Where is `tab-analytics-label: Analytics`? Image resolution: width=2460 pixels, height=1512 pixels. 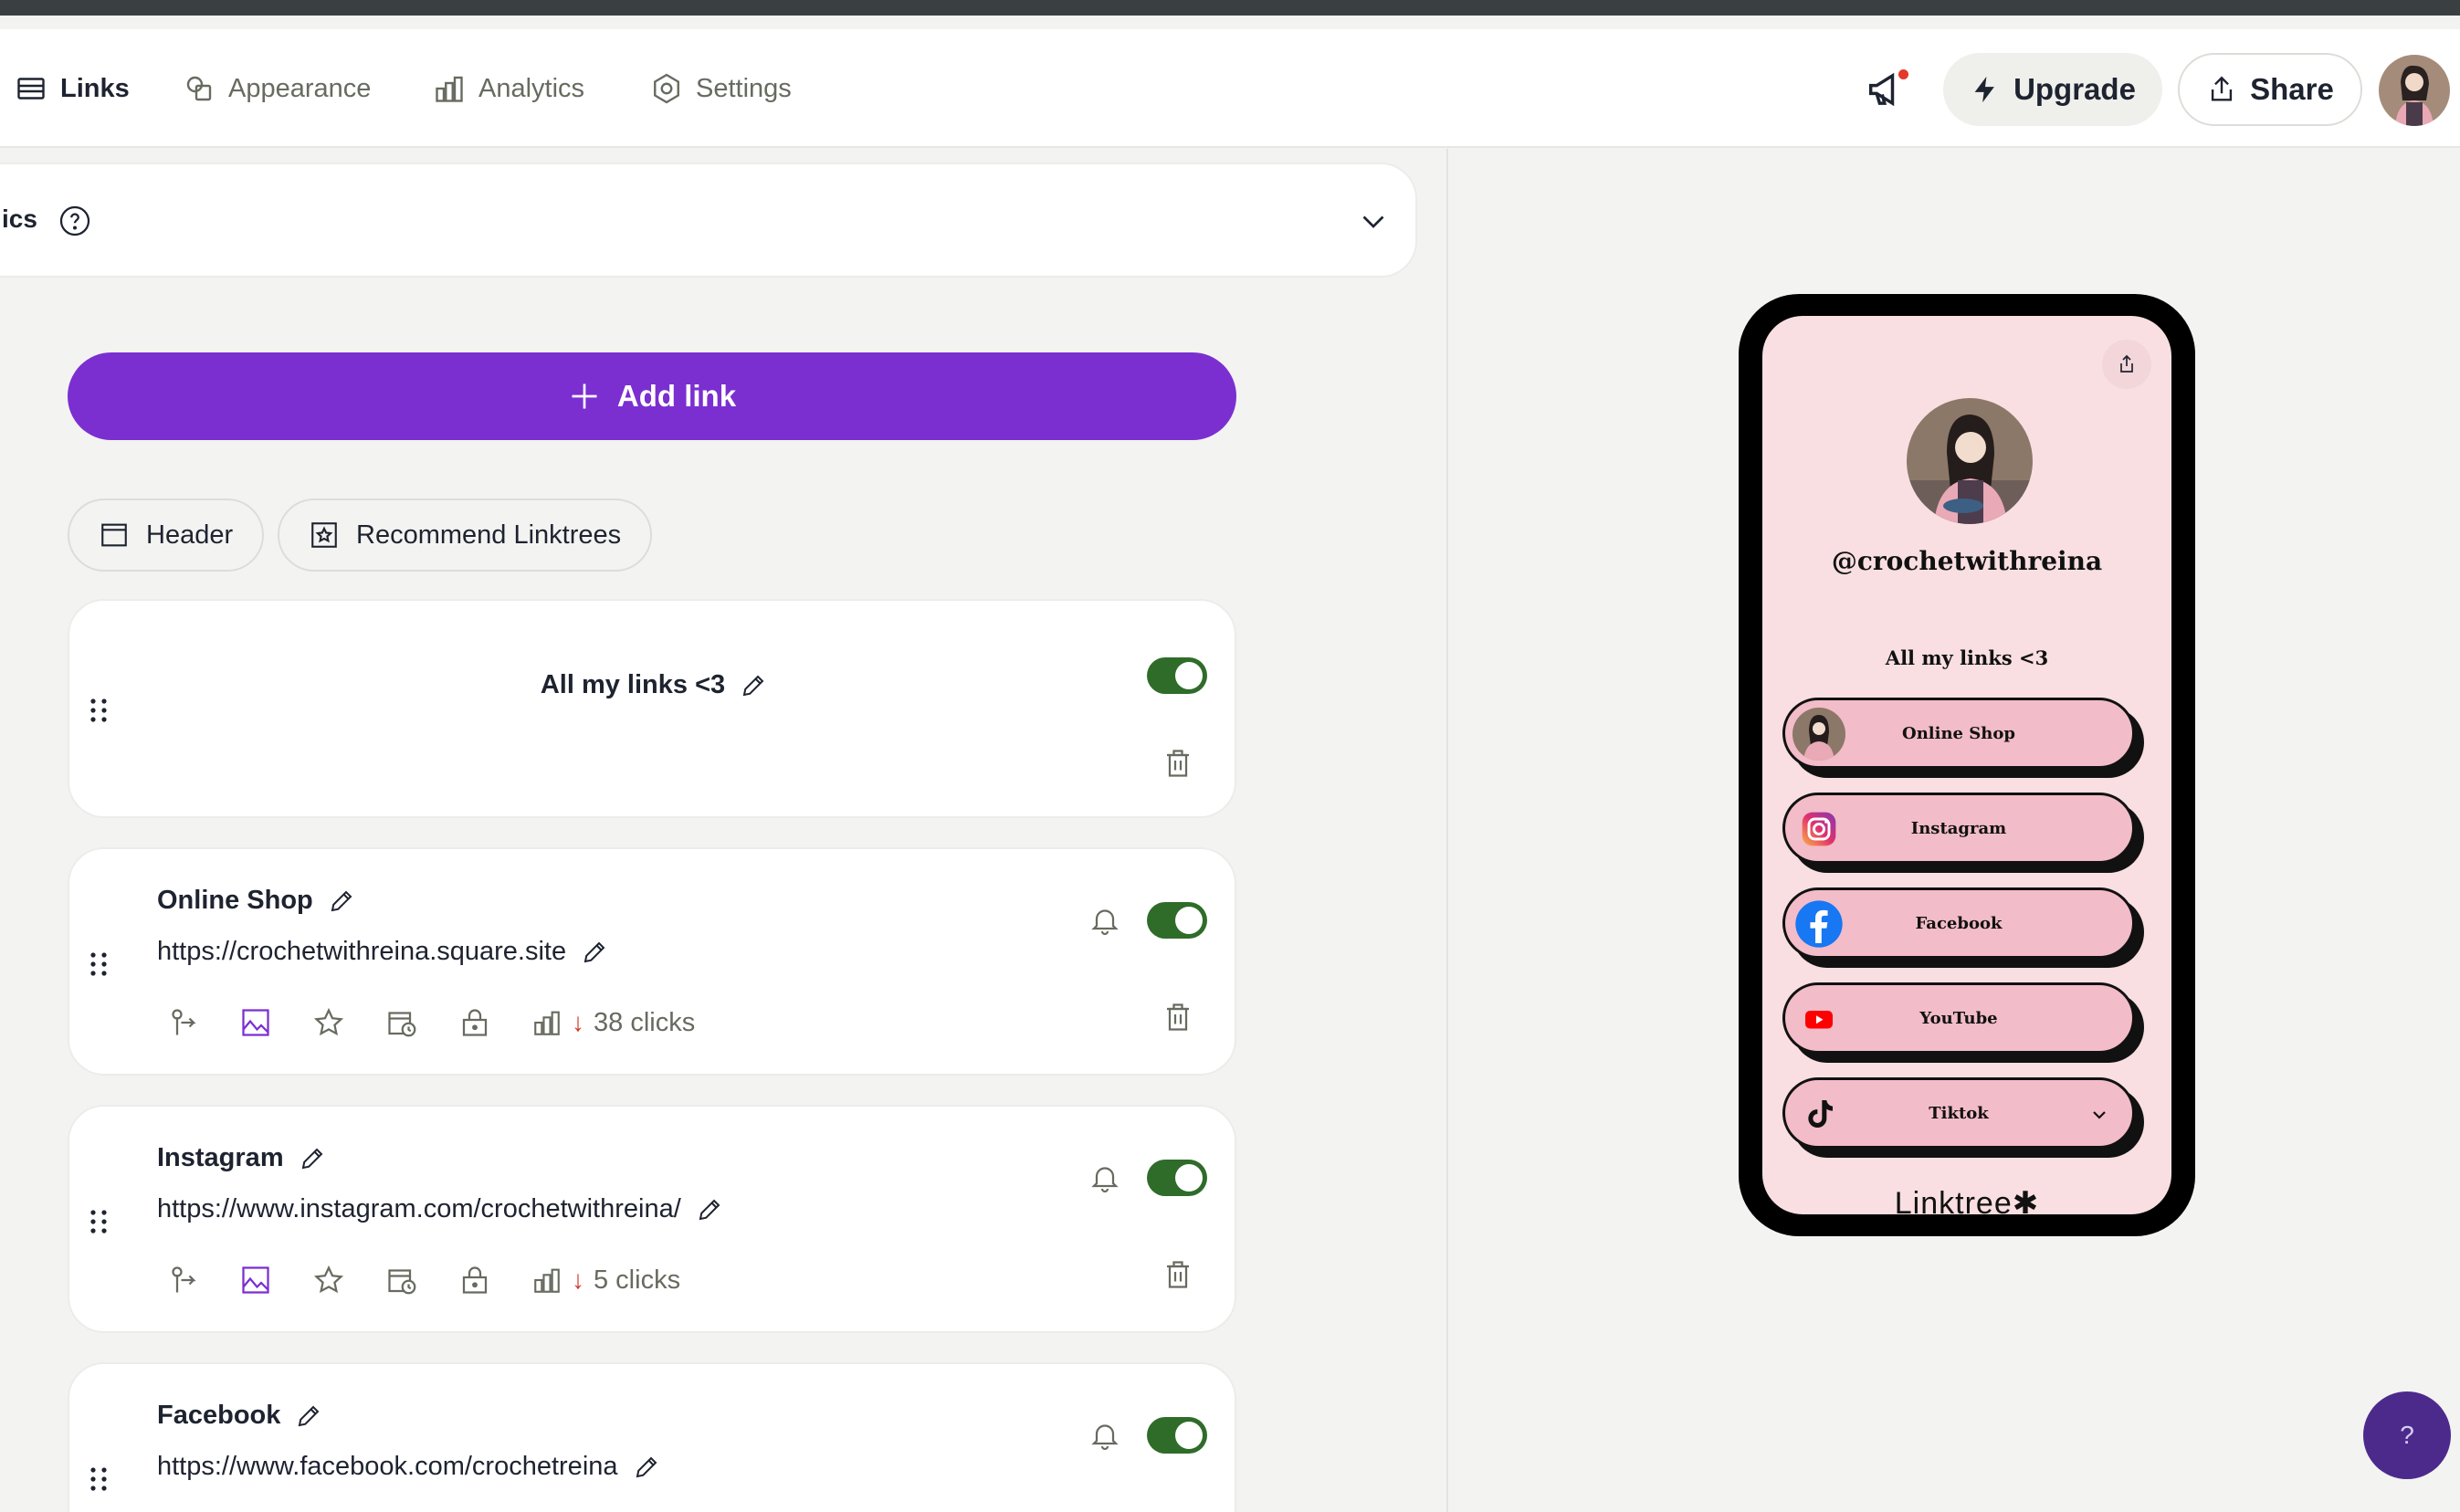 tab-analytics-label: Analytics is located at coordinates (531, 88).